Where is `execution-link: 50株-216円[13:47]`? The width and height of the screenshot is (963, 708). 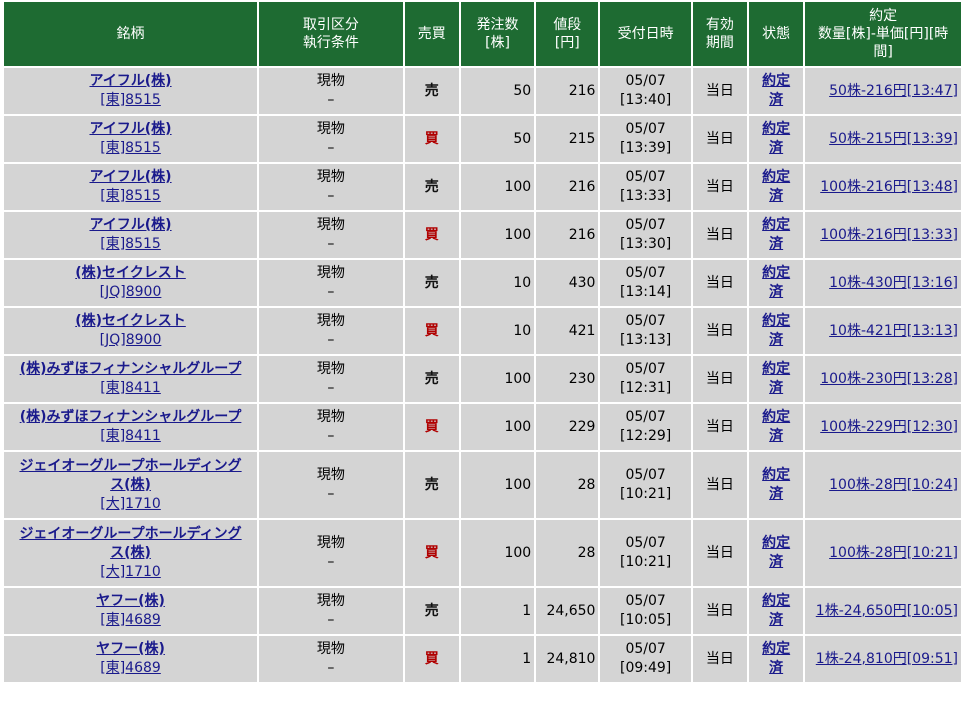
execution-link: 50株-216円[13:47] is located at coordinates (893, 91).